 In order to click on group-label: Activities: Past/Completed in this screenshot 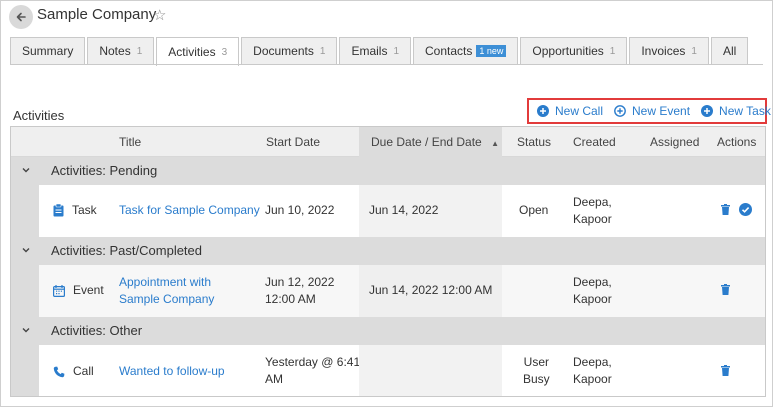, I will do `click(127, 250)`.